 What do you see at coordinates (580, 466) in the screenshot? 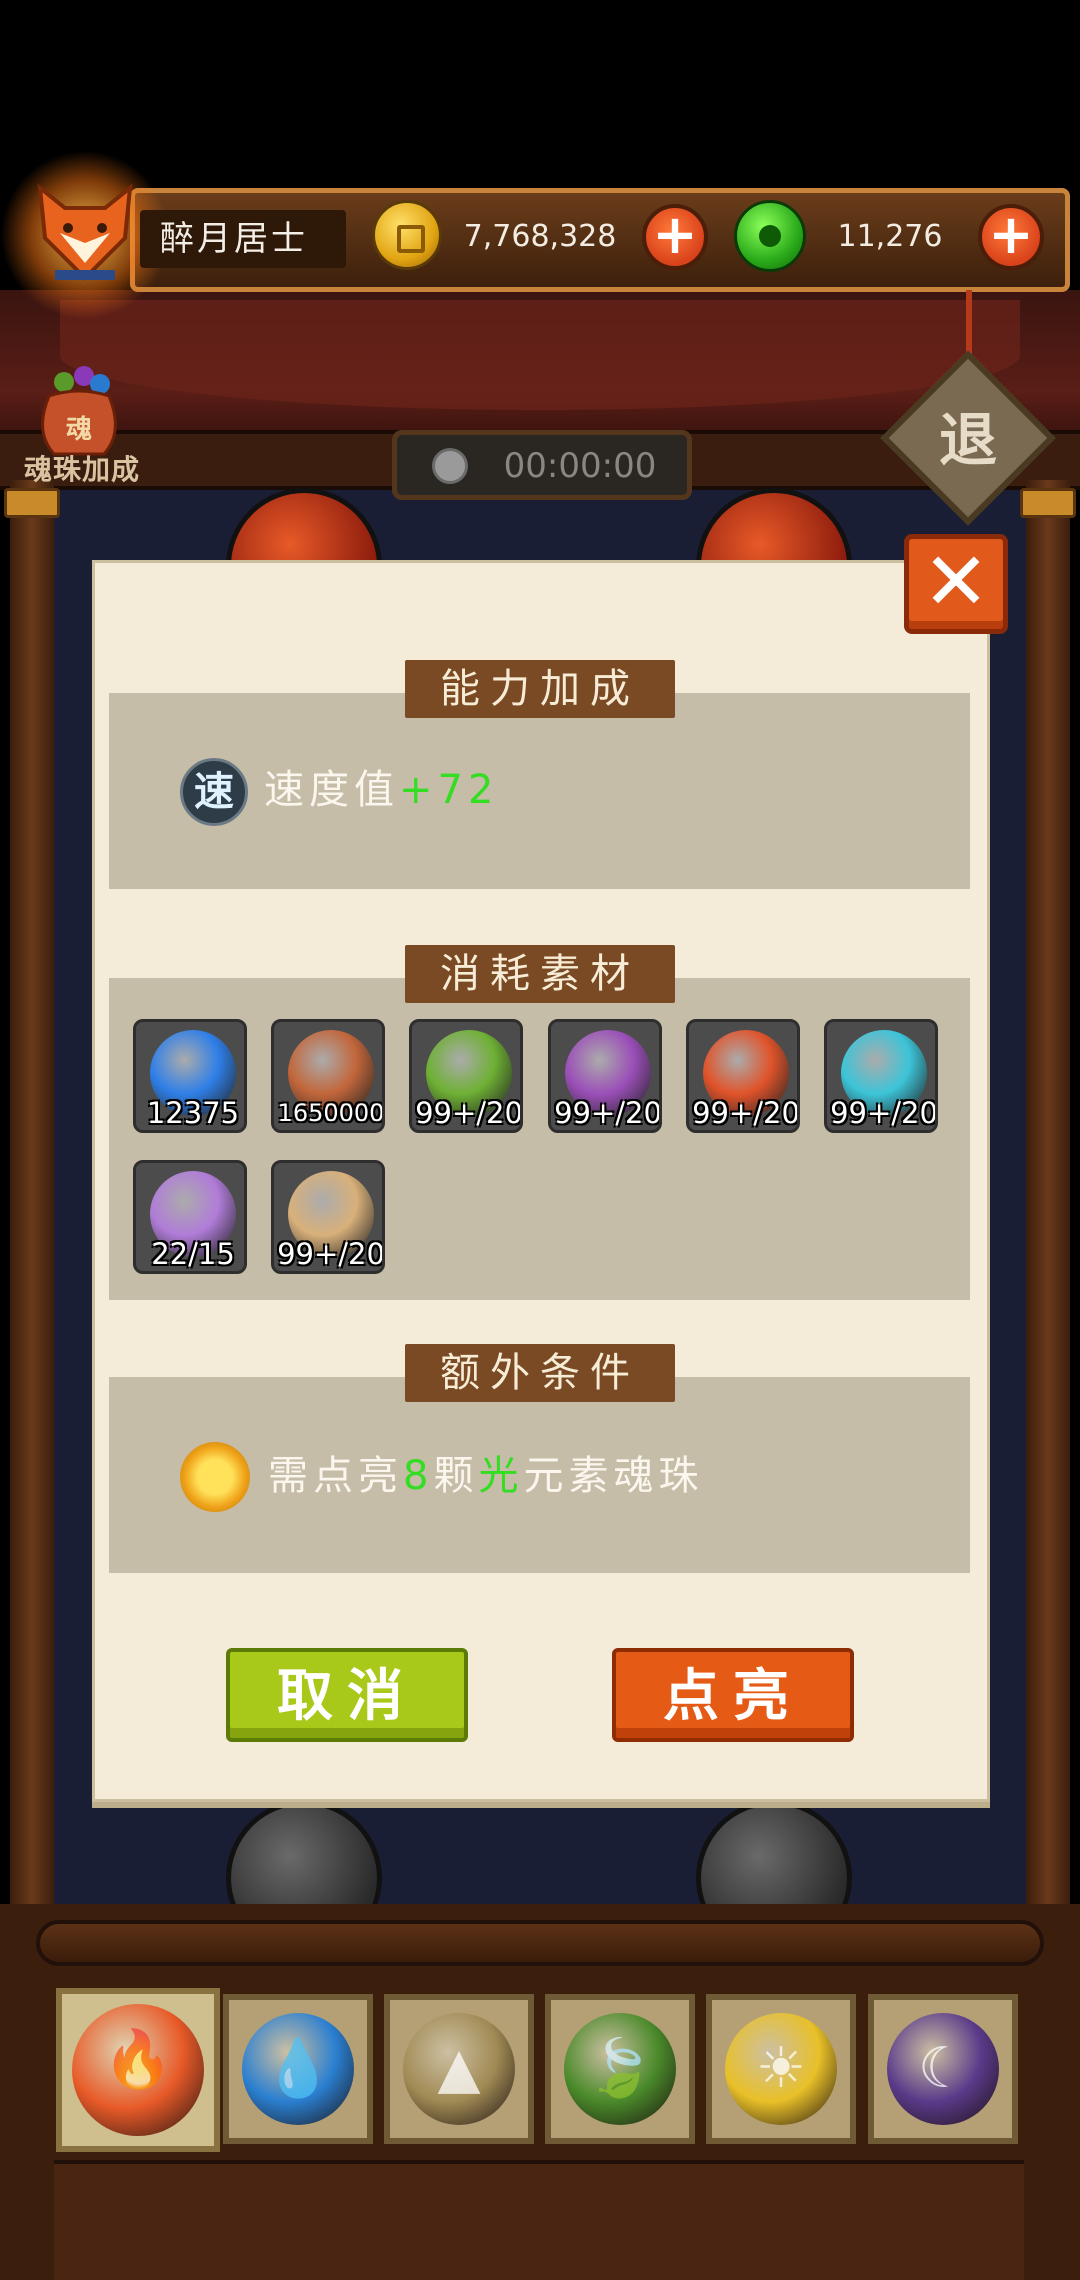
I see `timer-text: 00:00:00` at bounding box center [580, 466].